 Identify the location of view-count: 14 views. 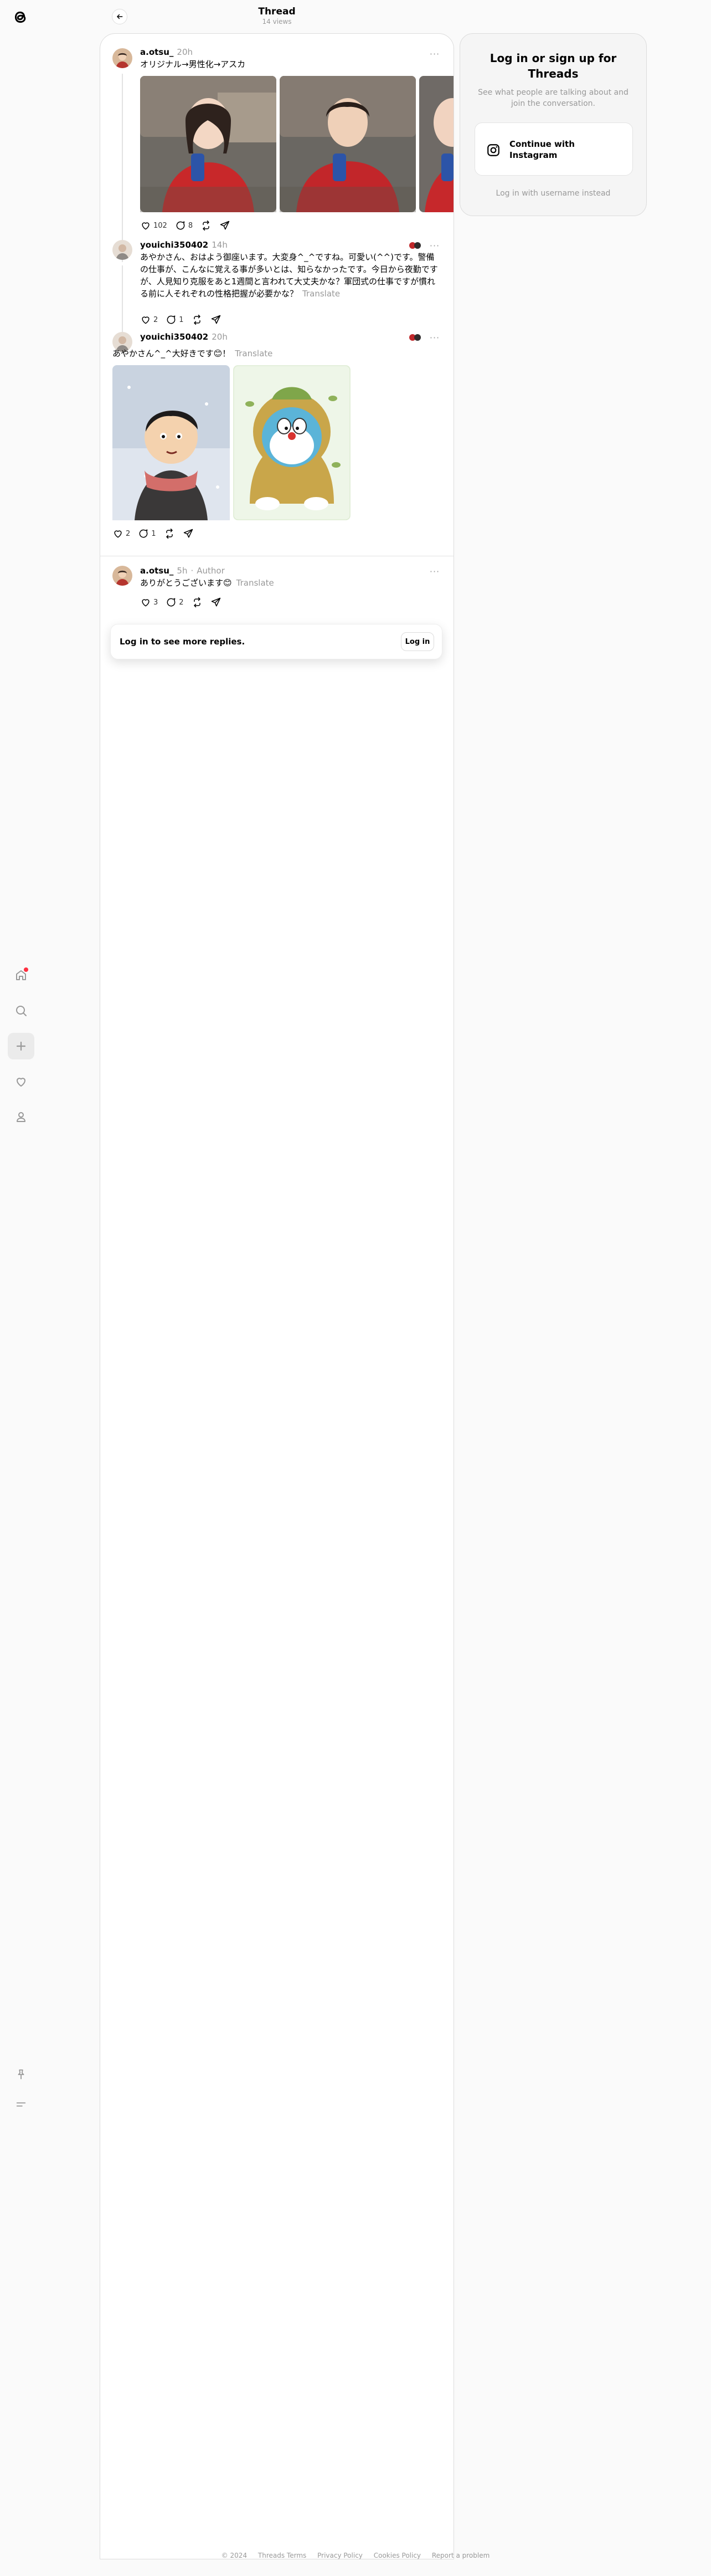
(277, 21).